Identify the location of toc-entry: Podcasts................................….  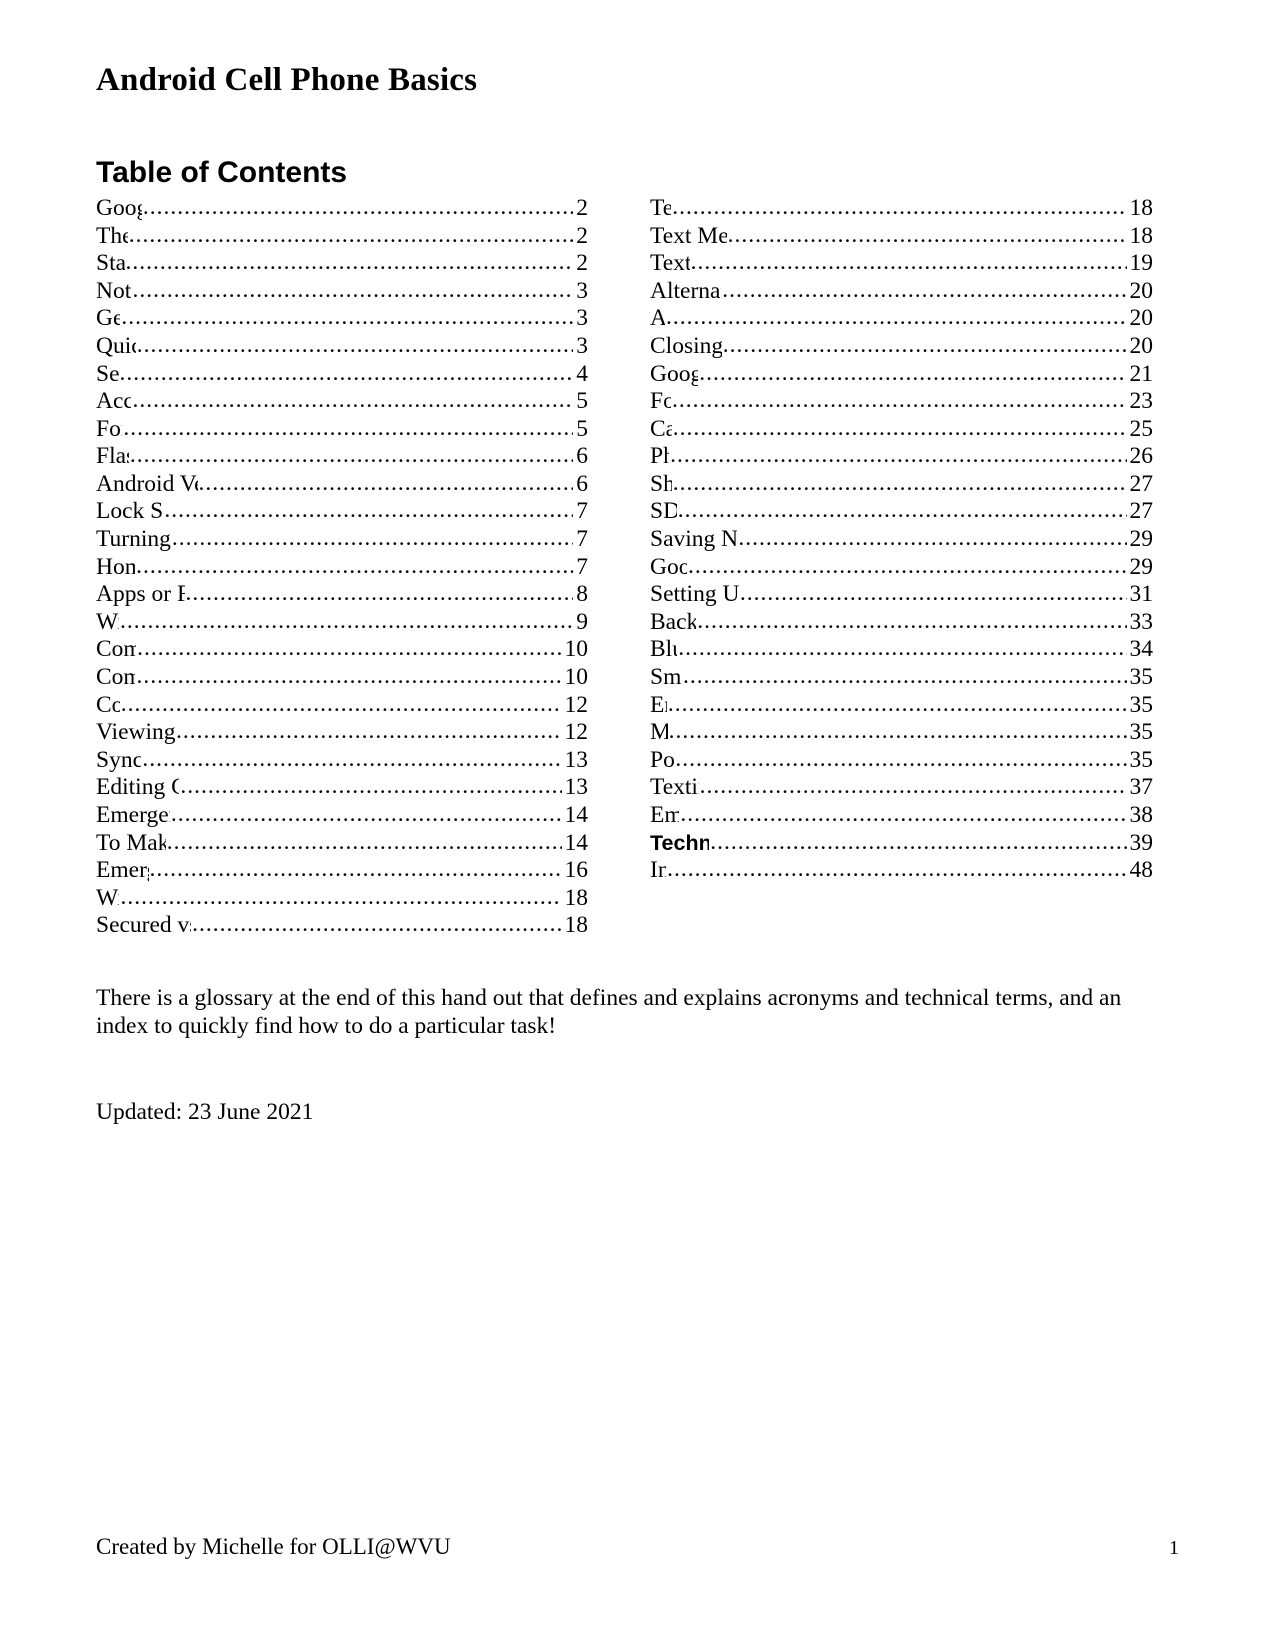
(901, 761).